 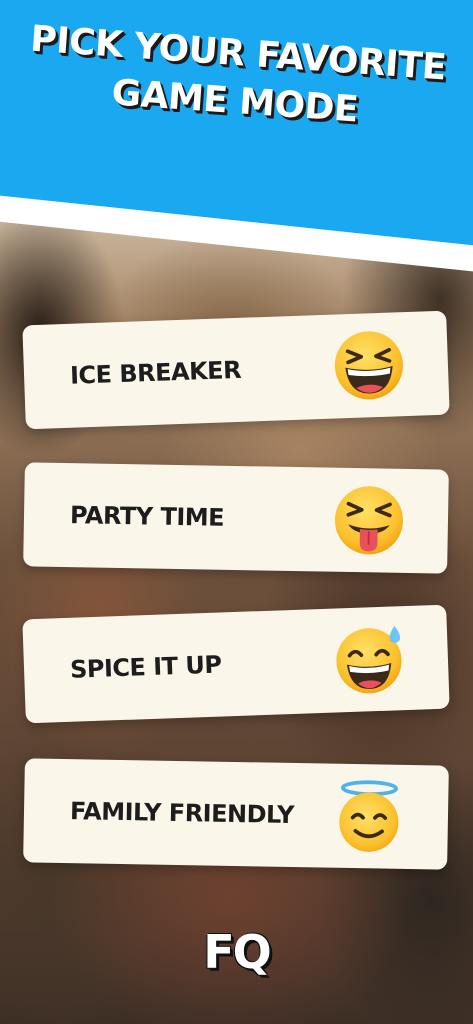 What do you see at coordinates (236, 664) in the screenshot?
I see `mode-card-spice-it-up: SPICE IT UP` at bounding box center [236, 664].